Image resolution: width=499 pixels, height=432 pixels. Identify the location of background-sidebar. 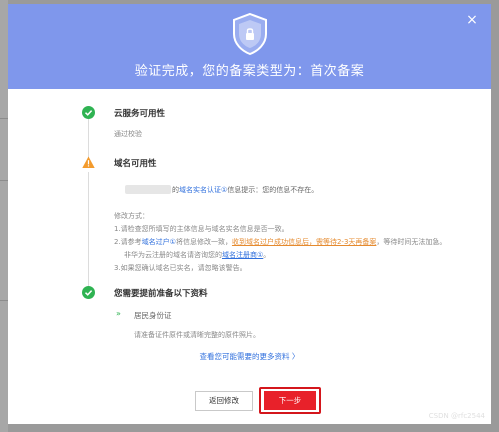
(4, 216).